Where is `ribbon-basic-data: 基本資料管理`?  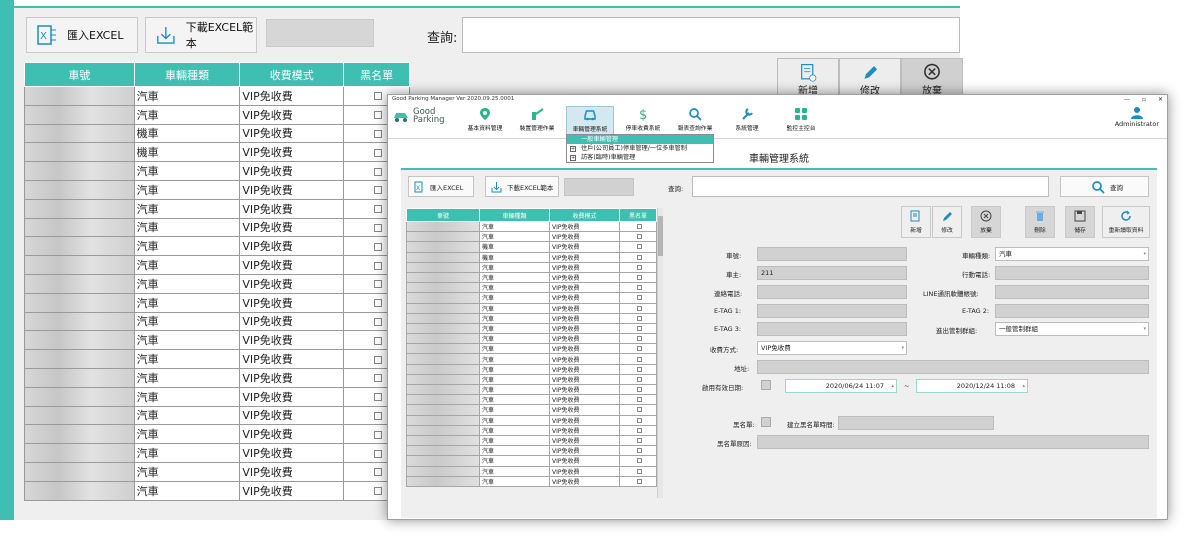
ribbon-basic-data: 基本資料管理 is located at coordinates (485, 121).